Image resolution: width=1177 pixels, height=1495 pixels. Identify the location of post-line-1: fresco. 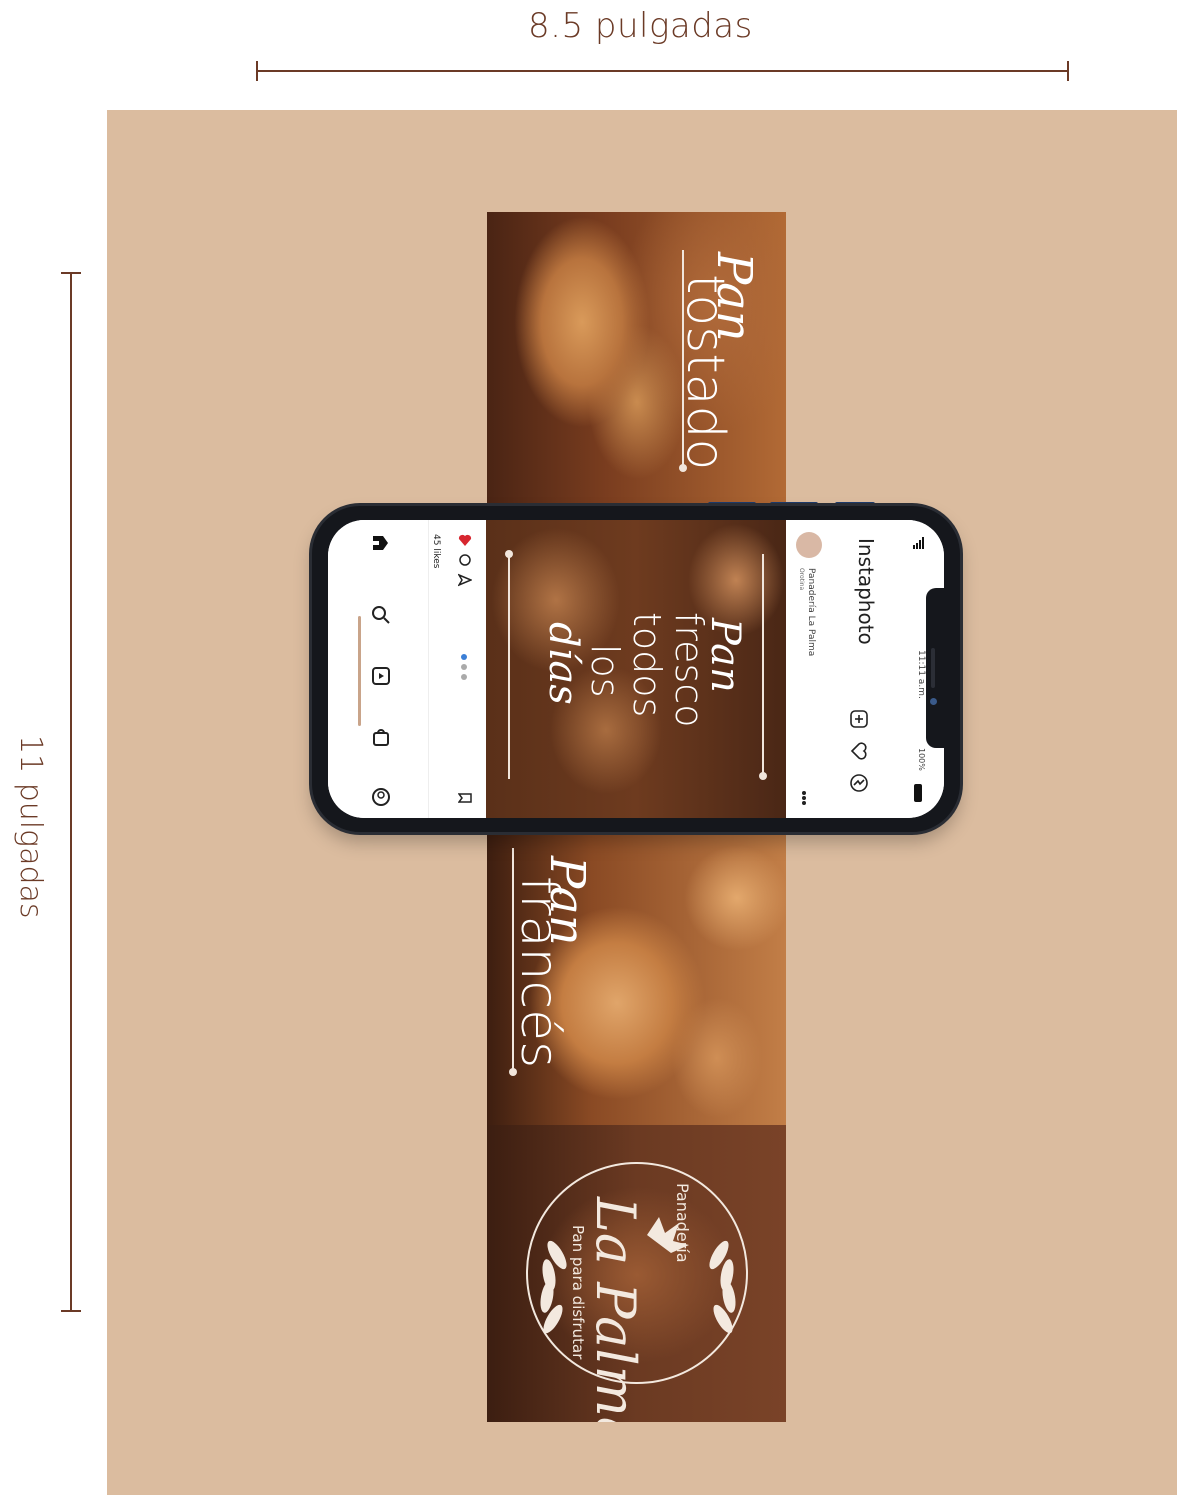
(689, 670).